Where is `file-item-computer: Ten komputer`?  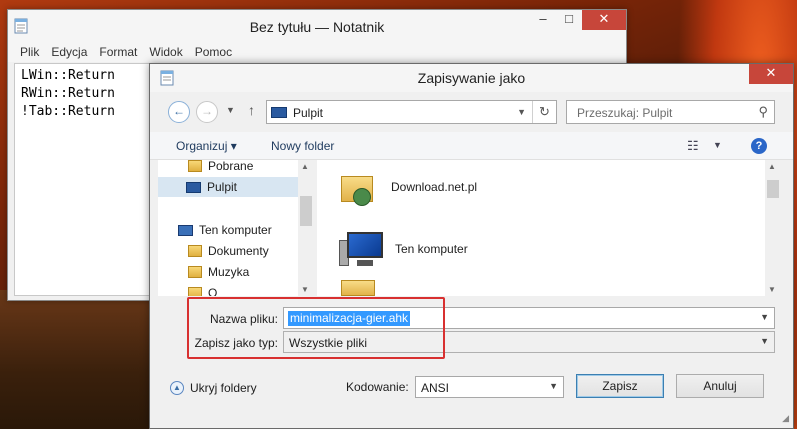 file-item-computer: Ten komputer is located at coordinates (403, 249).